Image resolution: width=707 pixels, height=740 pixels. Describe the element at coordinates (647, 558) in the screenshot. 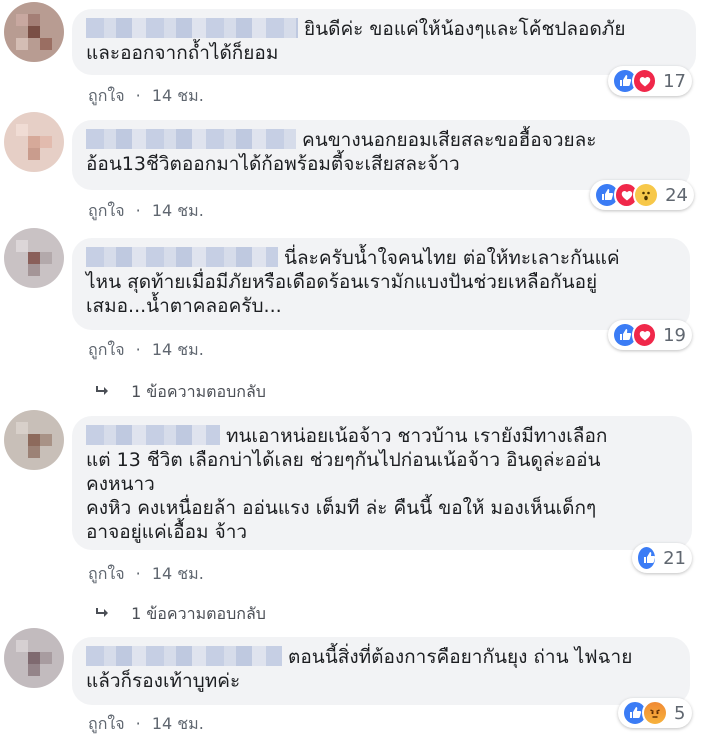

I see `like-reaction-icon` at that location.